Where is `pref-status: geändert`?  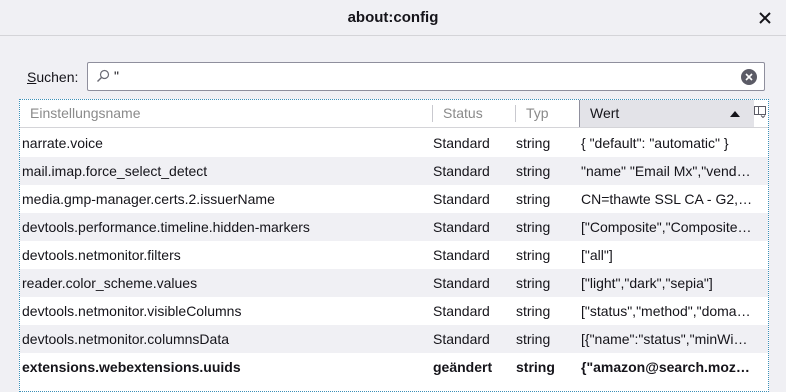
pref-status: geändert is located at coordinates (463, 367).